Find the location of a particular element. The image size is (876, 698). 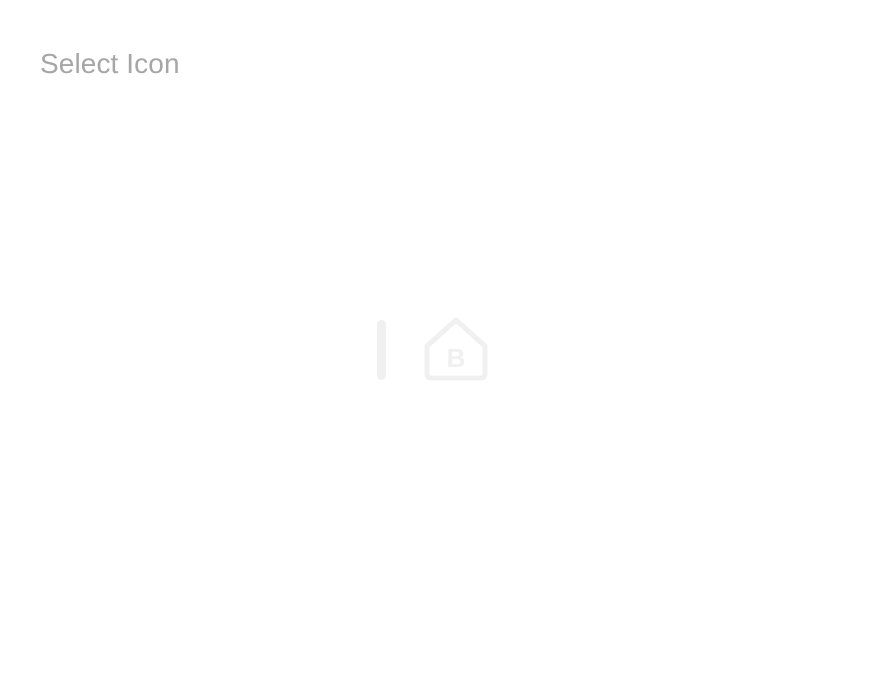

loading-bar-icon is located at coordinates (381, 350).